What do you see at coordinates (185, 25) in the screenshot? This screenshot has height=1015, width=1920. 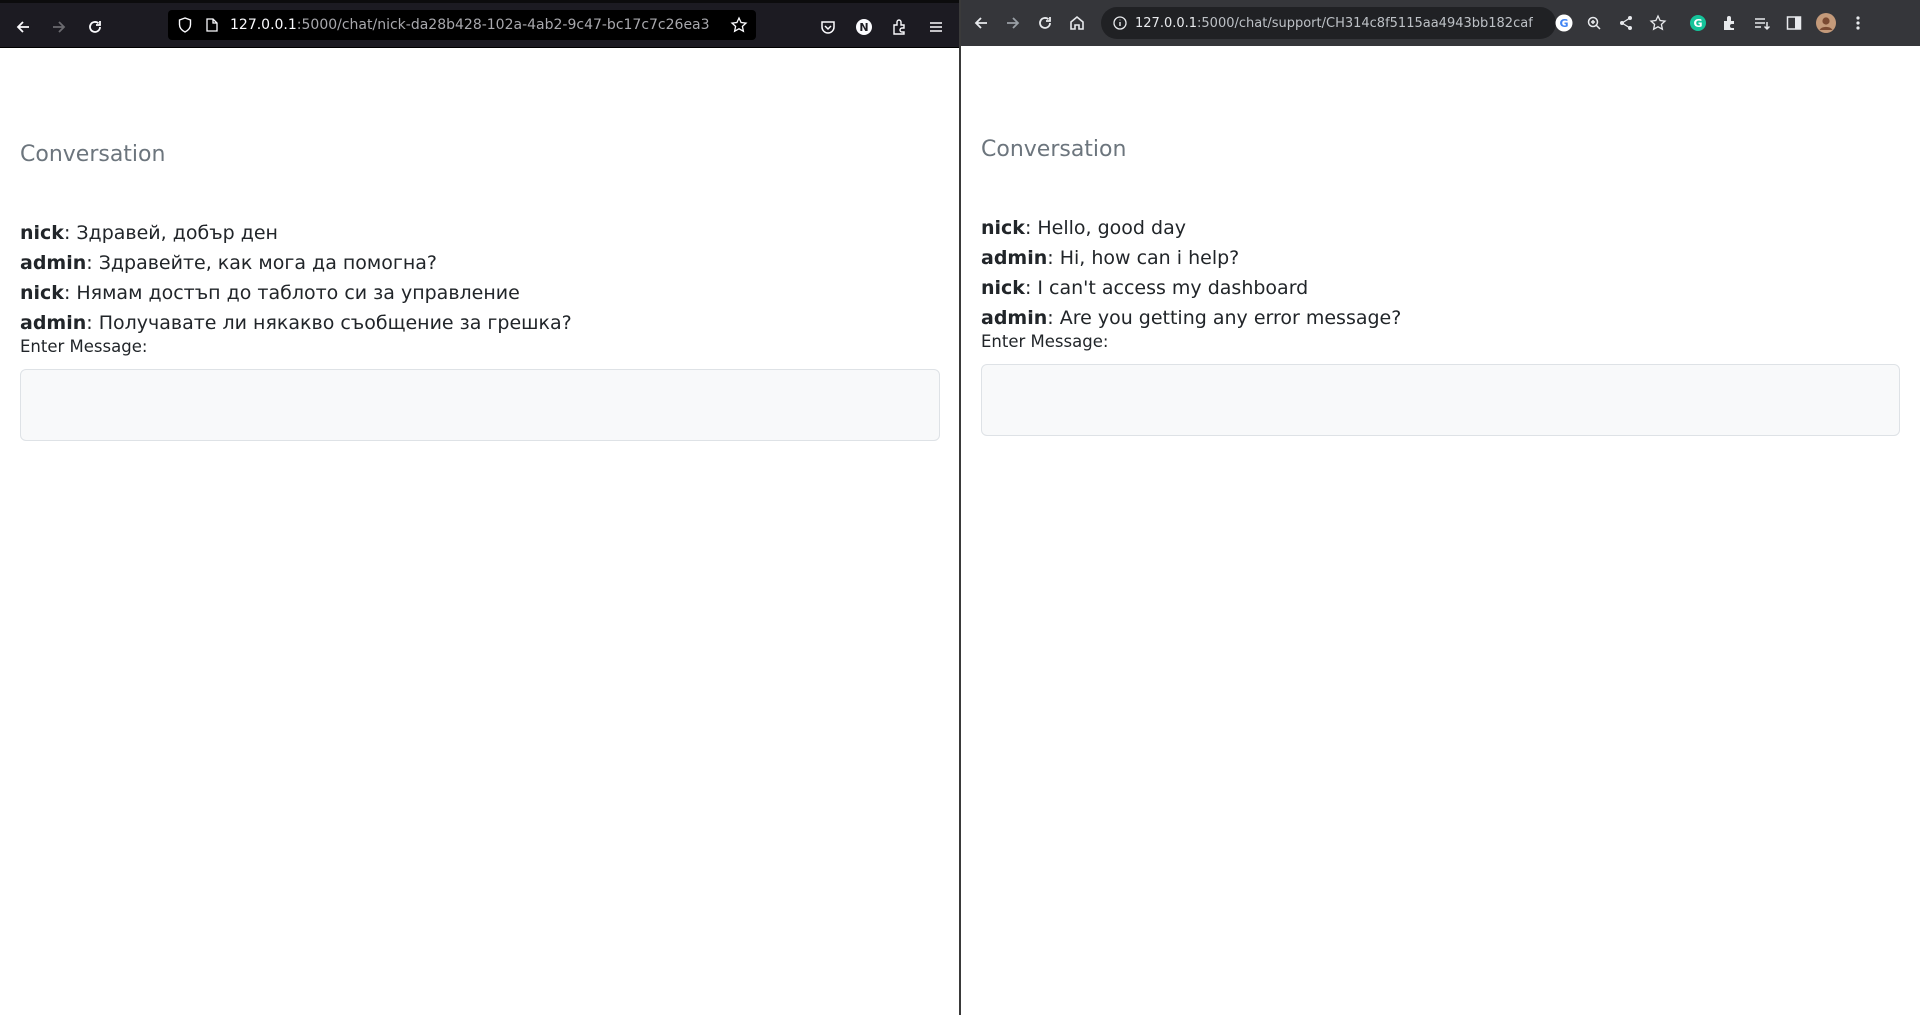 I see `shield-icon` at bounding box center [185, 25].